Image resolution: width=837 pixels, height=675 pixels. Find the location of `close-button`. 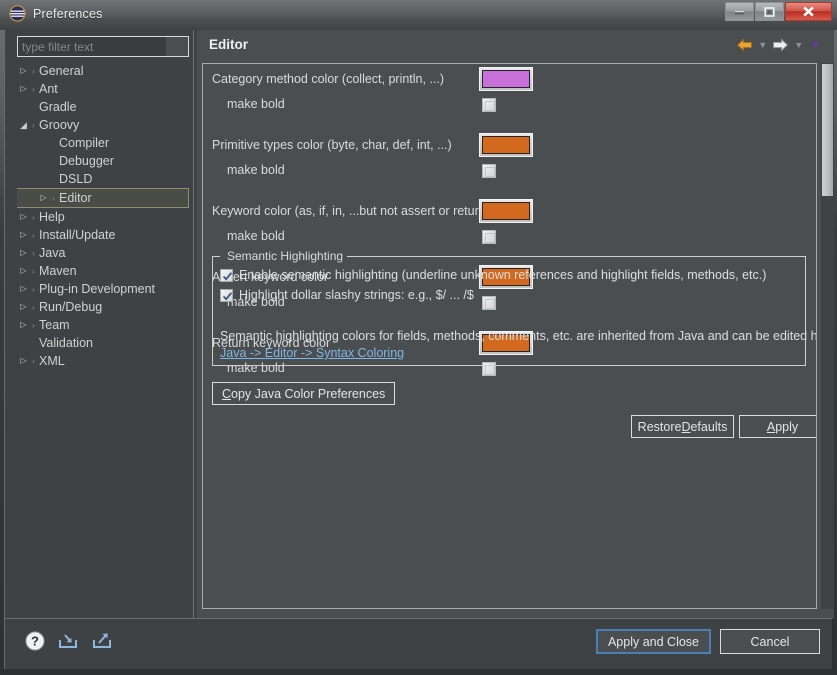

close-button is located at coordinates (808, 11).